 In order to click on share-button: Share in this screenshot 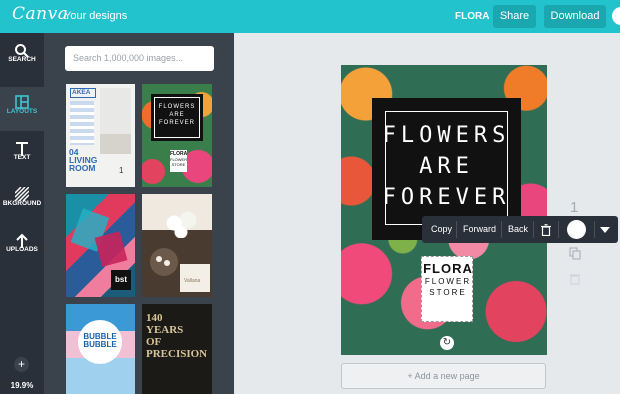, I will do `click(514, 16)`.